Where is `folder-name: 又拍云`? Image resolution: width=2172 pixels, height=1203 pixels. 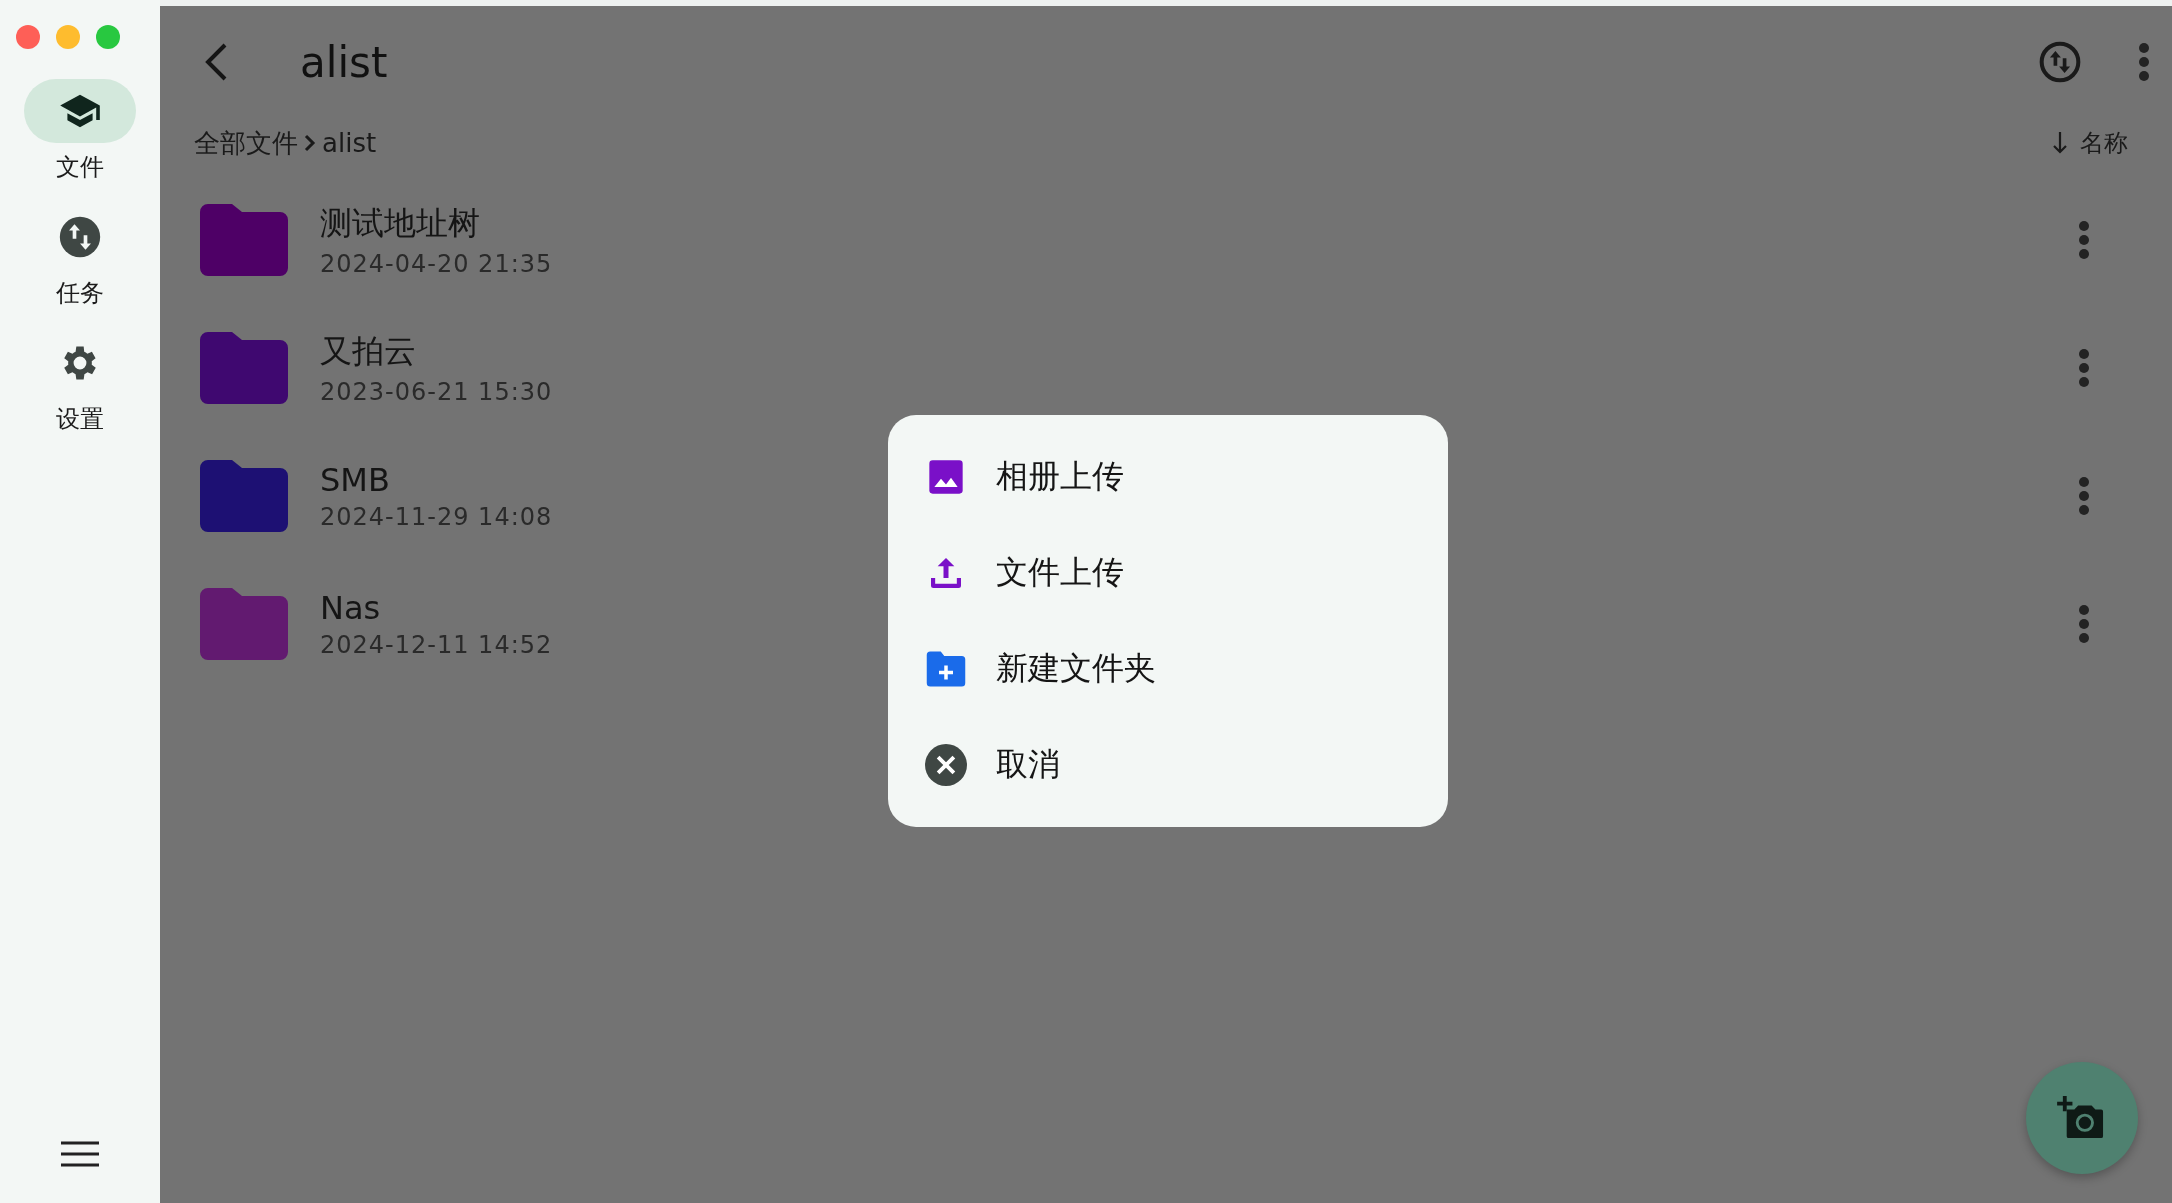 folder-name: 又拍云 is located at coordinates (436, 352).